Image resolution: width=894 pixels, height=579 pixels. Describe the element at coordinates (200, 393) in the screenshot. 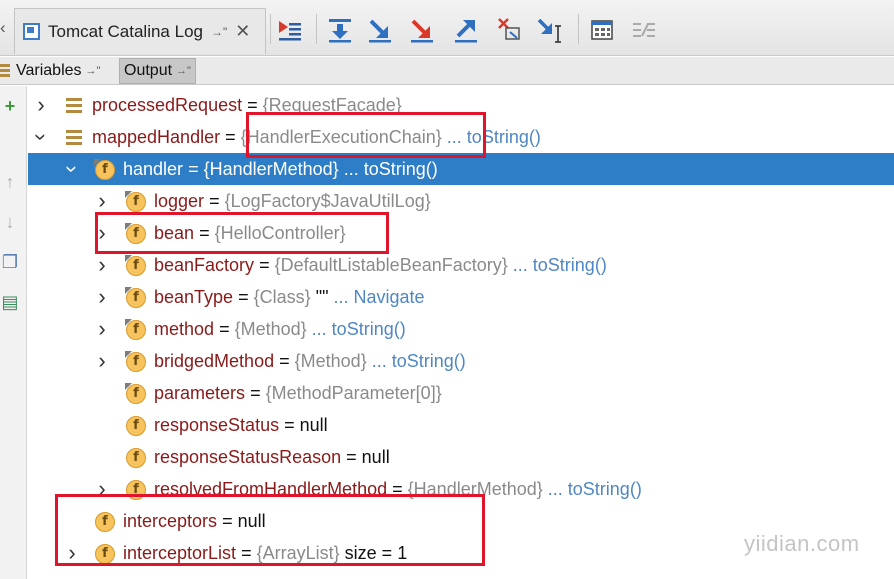

I see `var-name: parameters` at that location.